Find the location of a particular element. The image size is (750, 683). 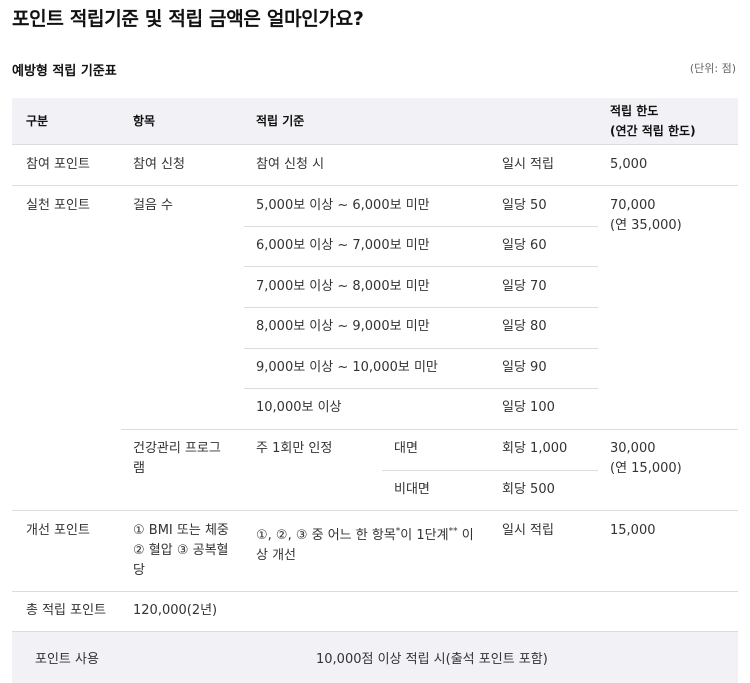

program-type: 비대면 is located at coordinates (412, 489).